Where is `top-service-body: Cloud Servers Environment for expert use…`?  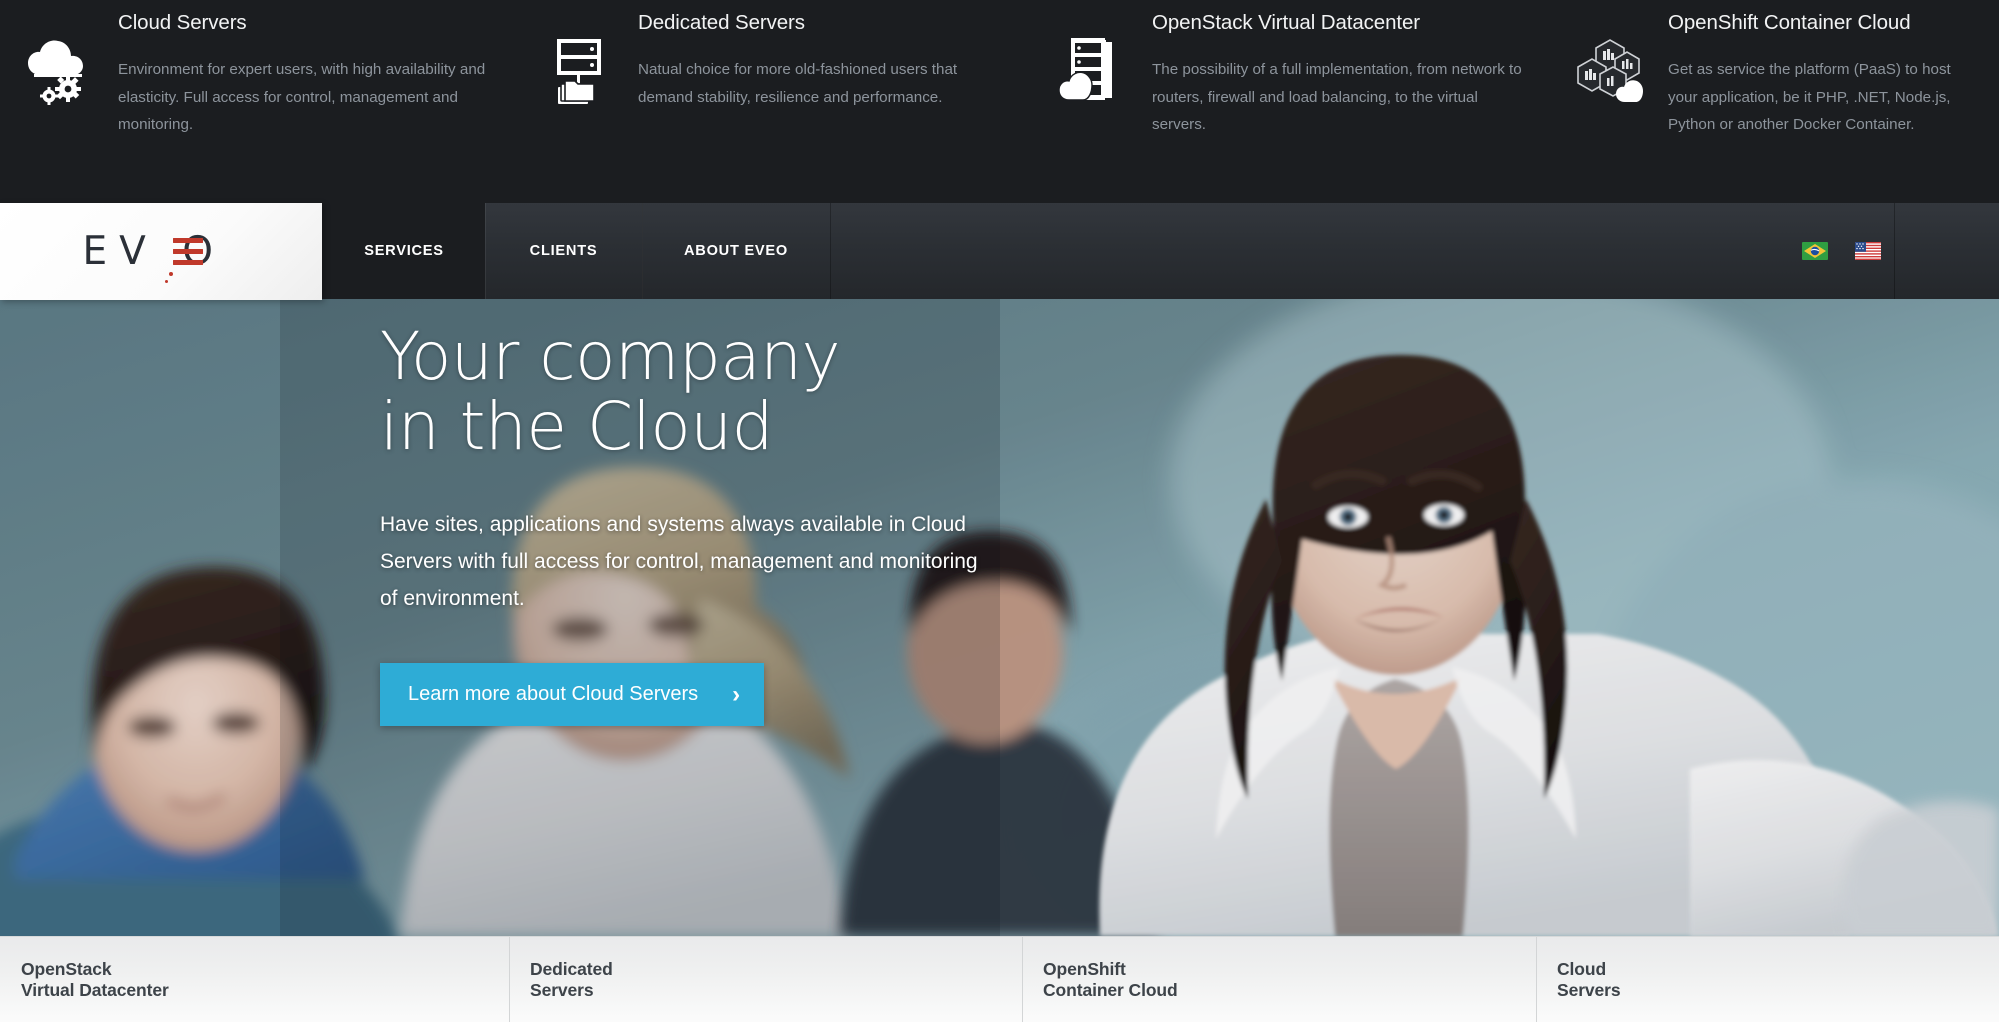 top-service-body: Cloud Servers Environment for expert use… is located at coordinates (319, 72).